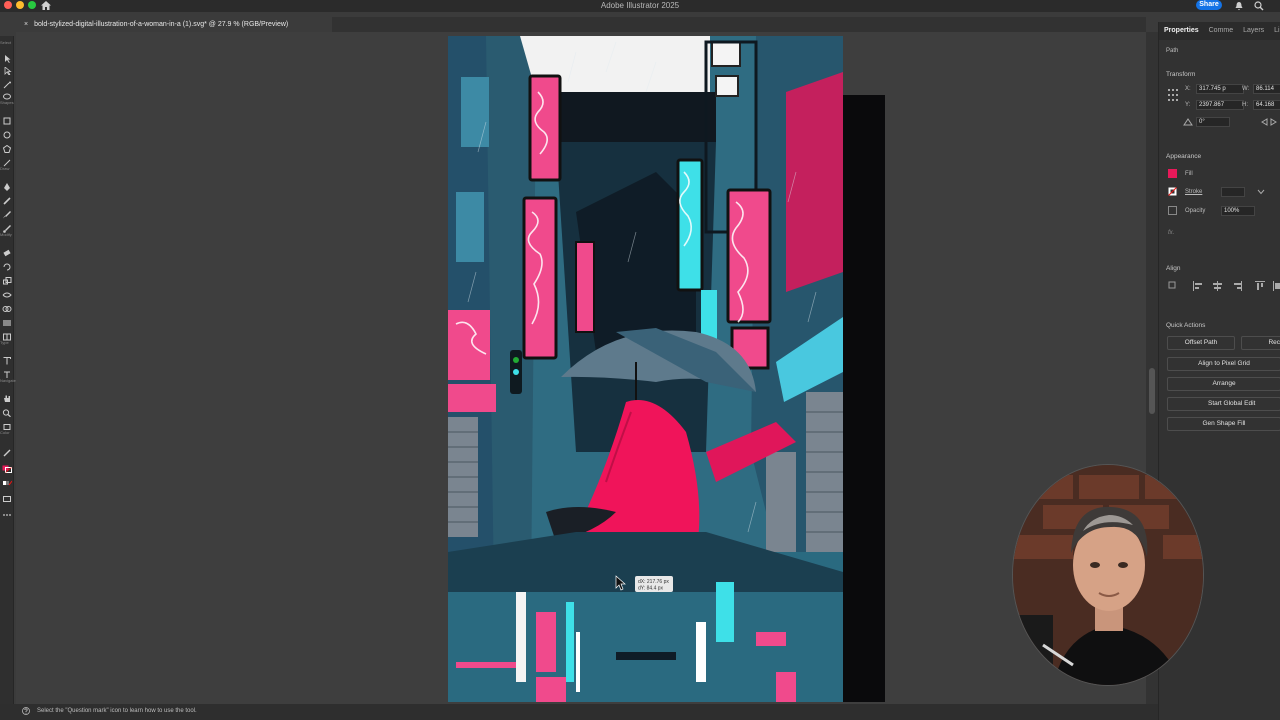 This screenshot has width=1280, height=720. Describe the element at coordinates (7, 198) in the screenshot. I see `pencil-tool-icon` at that location.